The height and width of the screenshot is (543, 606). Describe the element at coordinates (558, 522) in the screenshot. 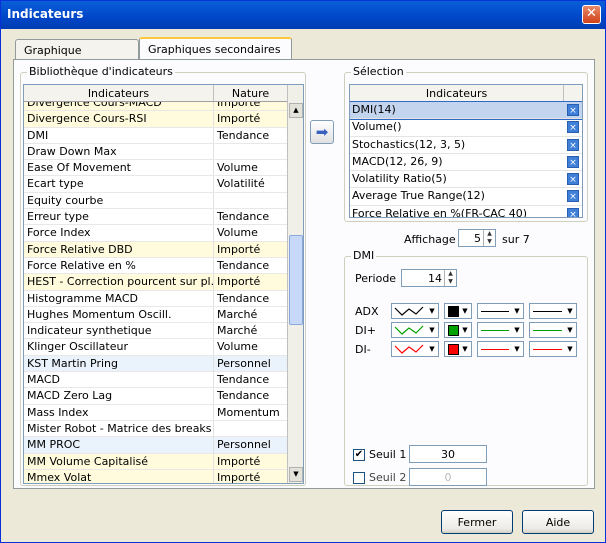

I see `help-button: Aide` at that location.